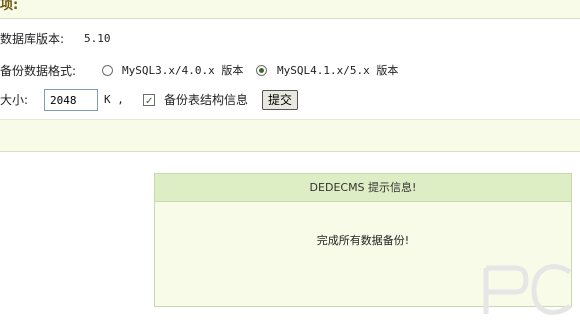 The height and width of the screenshot is (329, 580). What do you see at coordinates (71, 100) in the screenshot?
I see `size-input` at bounding box center [71, 100].